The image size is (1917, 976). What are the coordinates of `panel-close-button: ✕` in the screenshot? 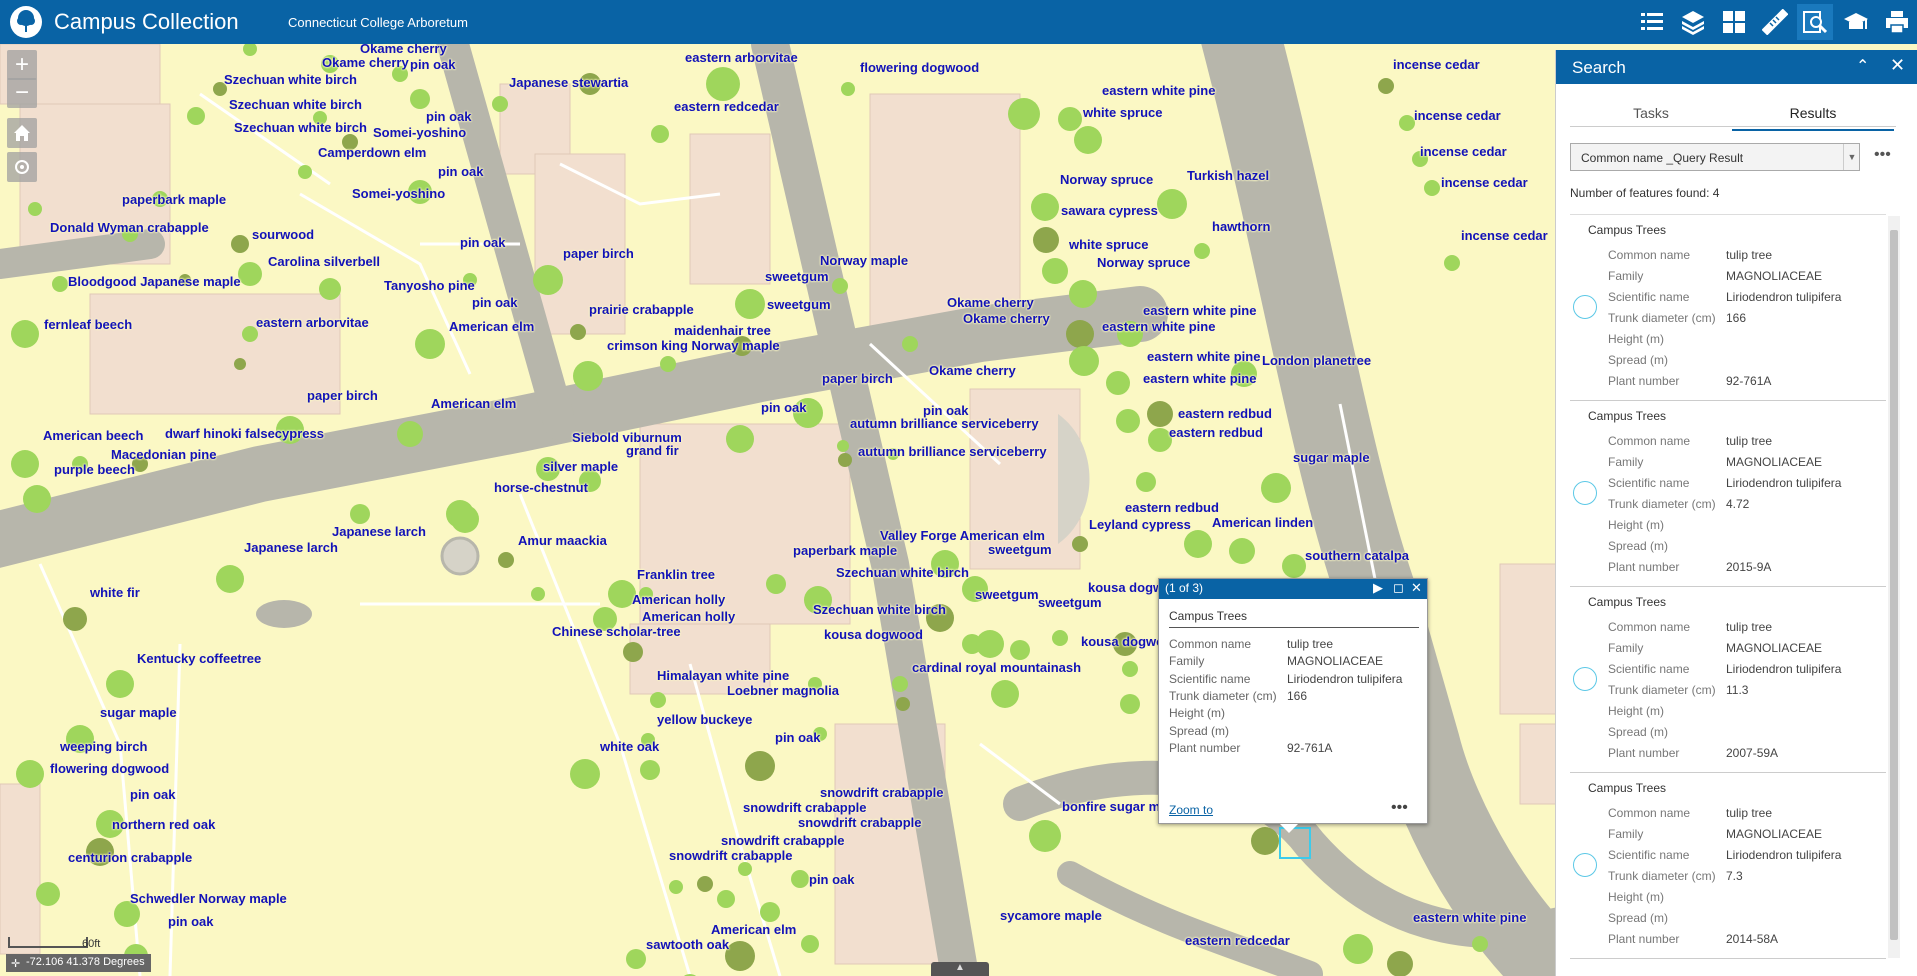 It's located at (1897, 65).